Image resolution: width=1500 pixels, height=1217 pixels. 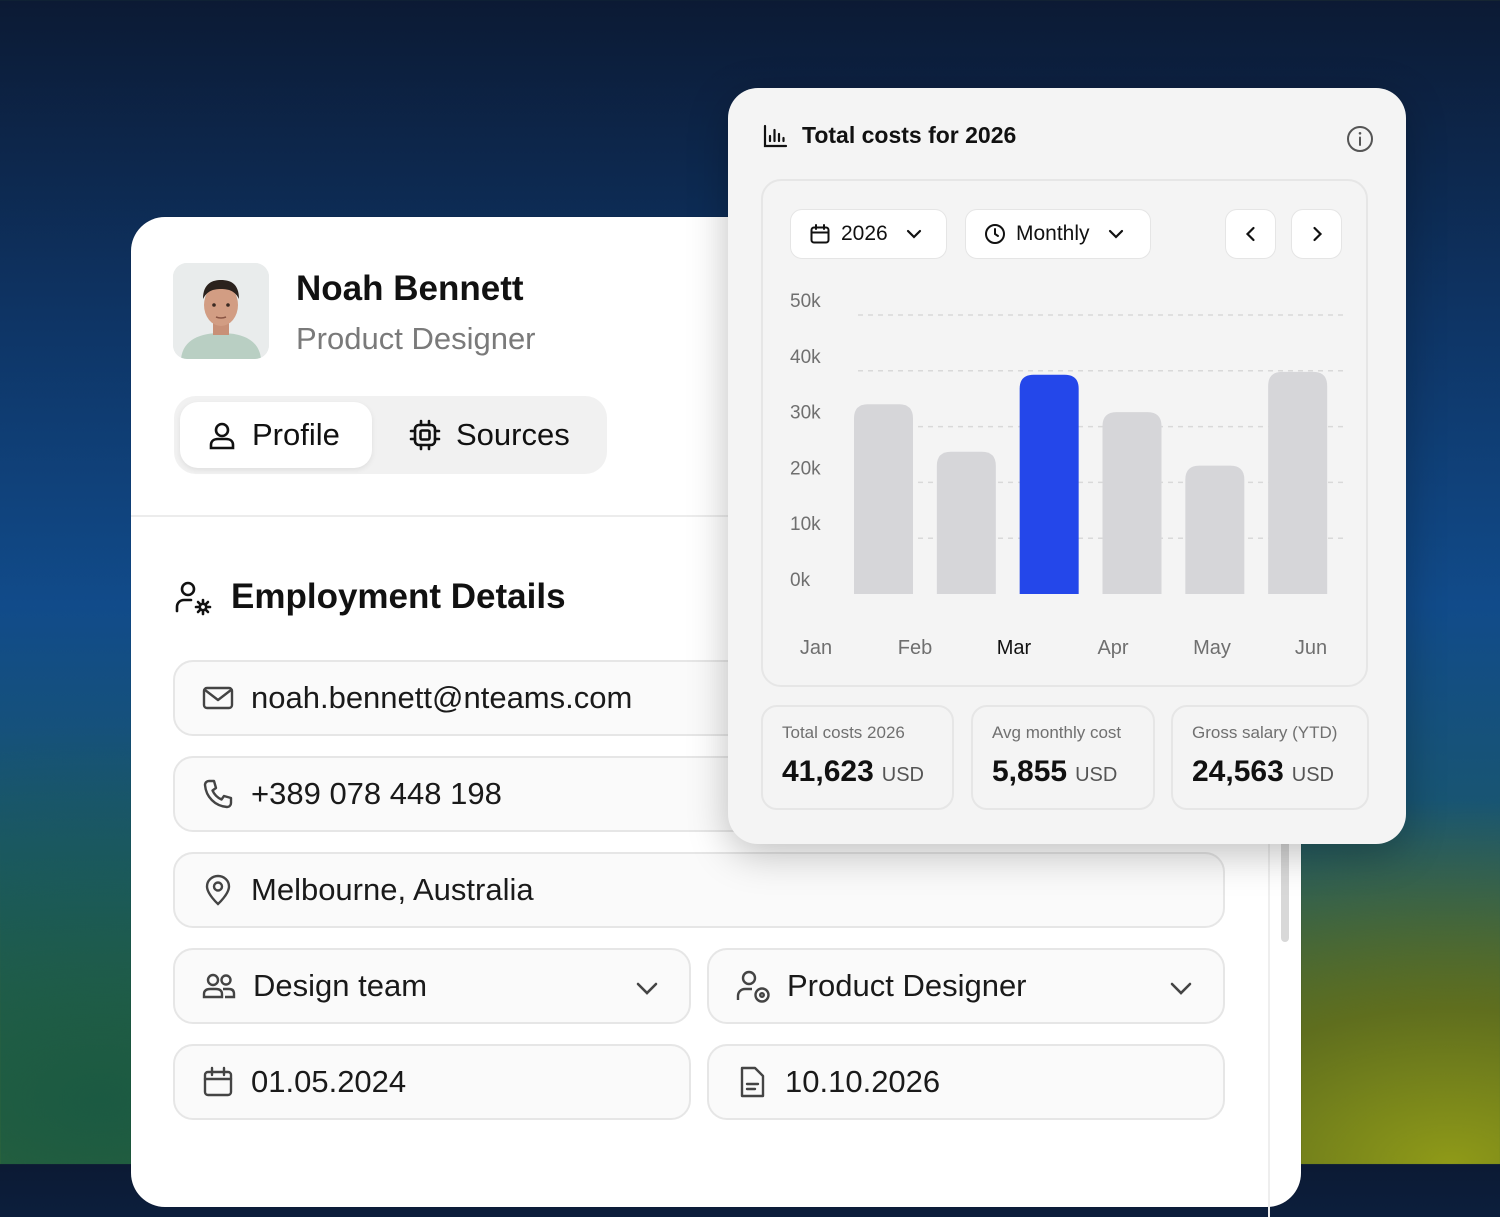 I want to click on stat-label: Gross salary (YTD), so click(x=1265, y=732).